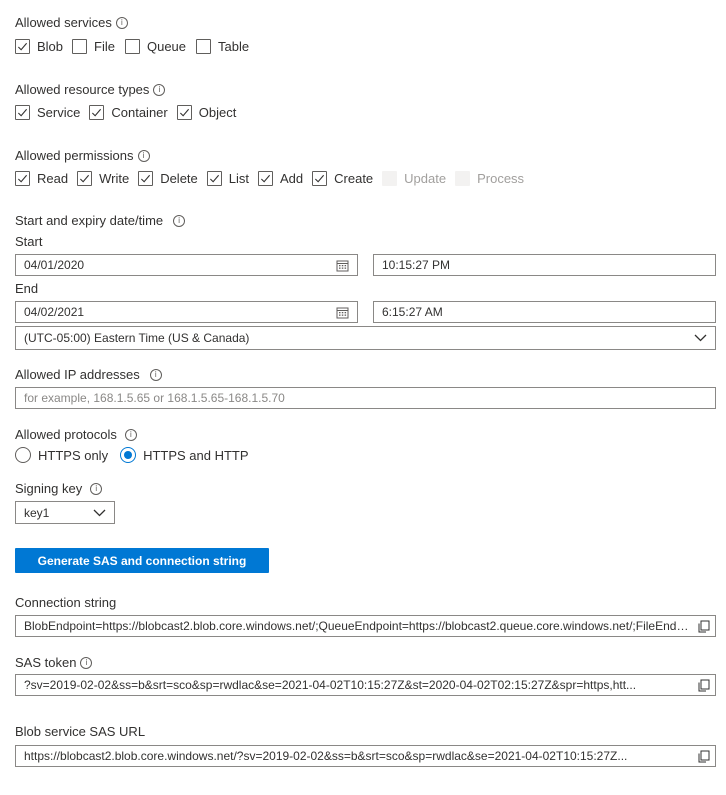 The width and height of the screenshot is (726, 795). What do you see at coordinates (41, 178) in the screenshot?
I see `checkbox-read: Read` at bounding box center [41, 178].